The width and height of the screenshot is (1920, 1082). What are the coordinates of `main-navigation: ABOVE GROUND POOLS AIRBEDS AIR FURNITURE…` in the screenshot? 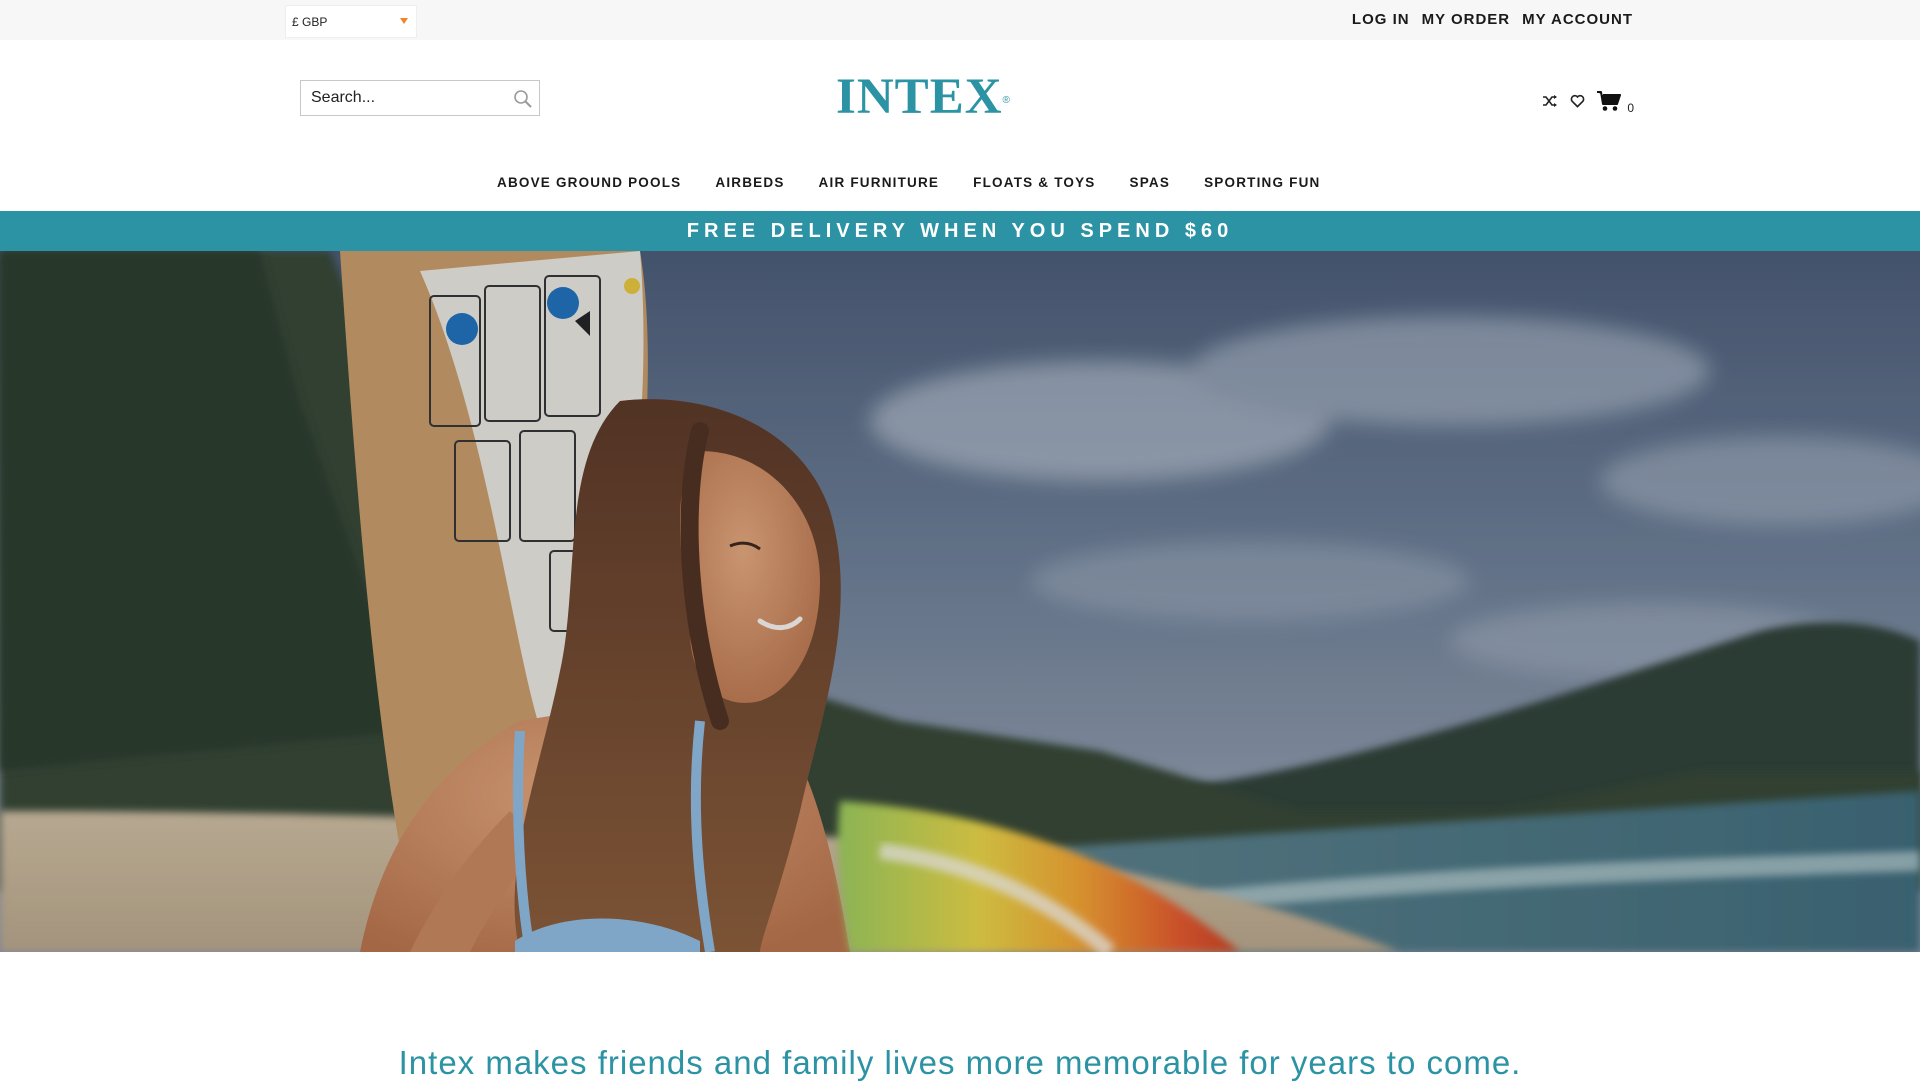 It's located at (908, 182).